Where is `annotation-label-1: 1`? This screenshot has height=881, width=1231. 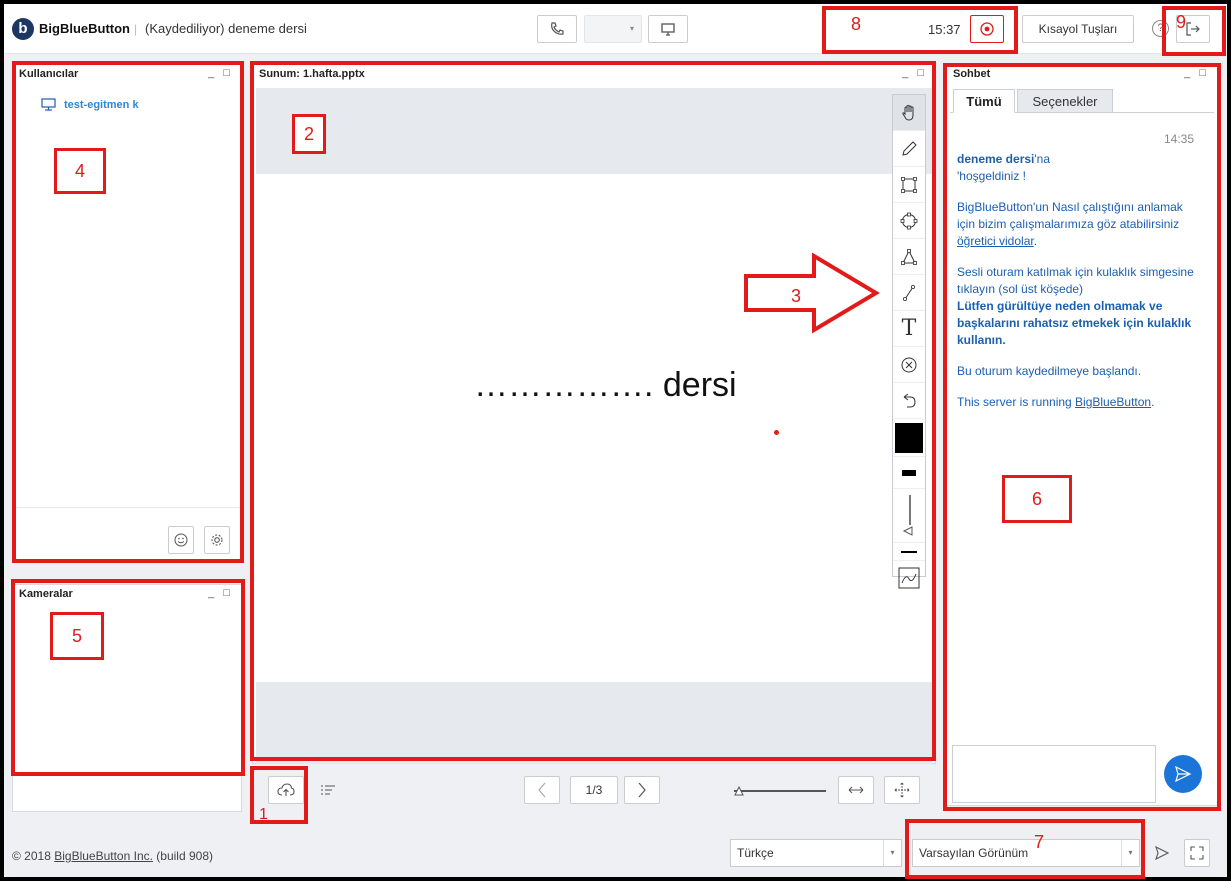 annotation-label-1: 1 is located at coordinates (263, 814).